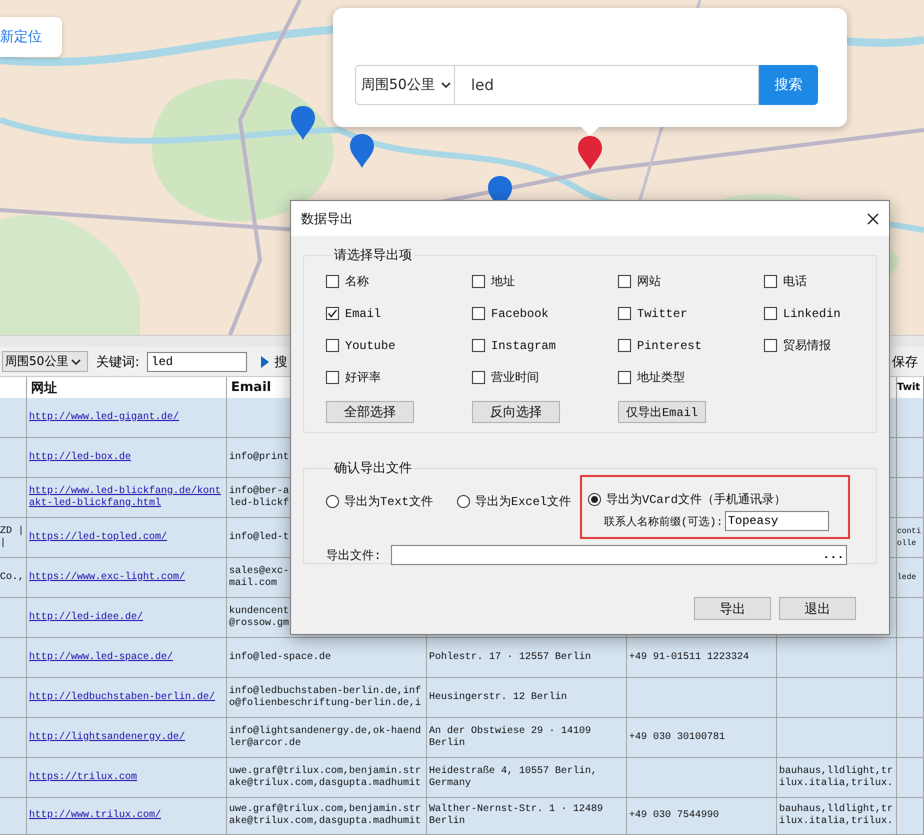 This screenshot has width=924, height=835. Describe the element at coordinates (327, 816) in the screenshot. I see `table-cell: uwe.graf@trilux.com,benjamin.strake@trilux.com,dasgupta.madhumit` at that location.